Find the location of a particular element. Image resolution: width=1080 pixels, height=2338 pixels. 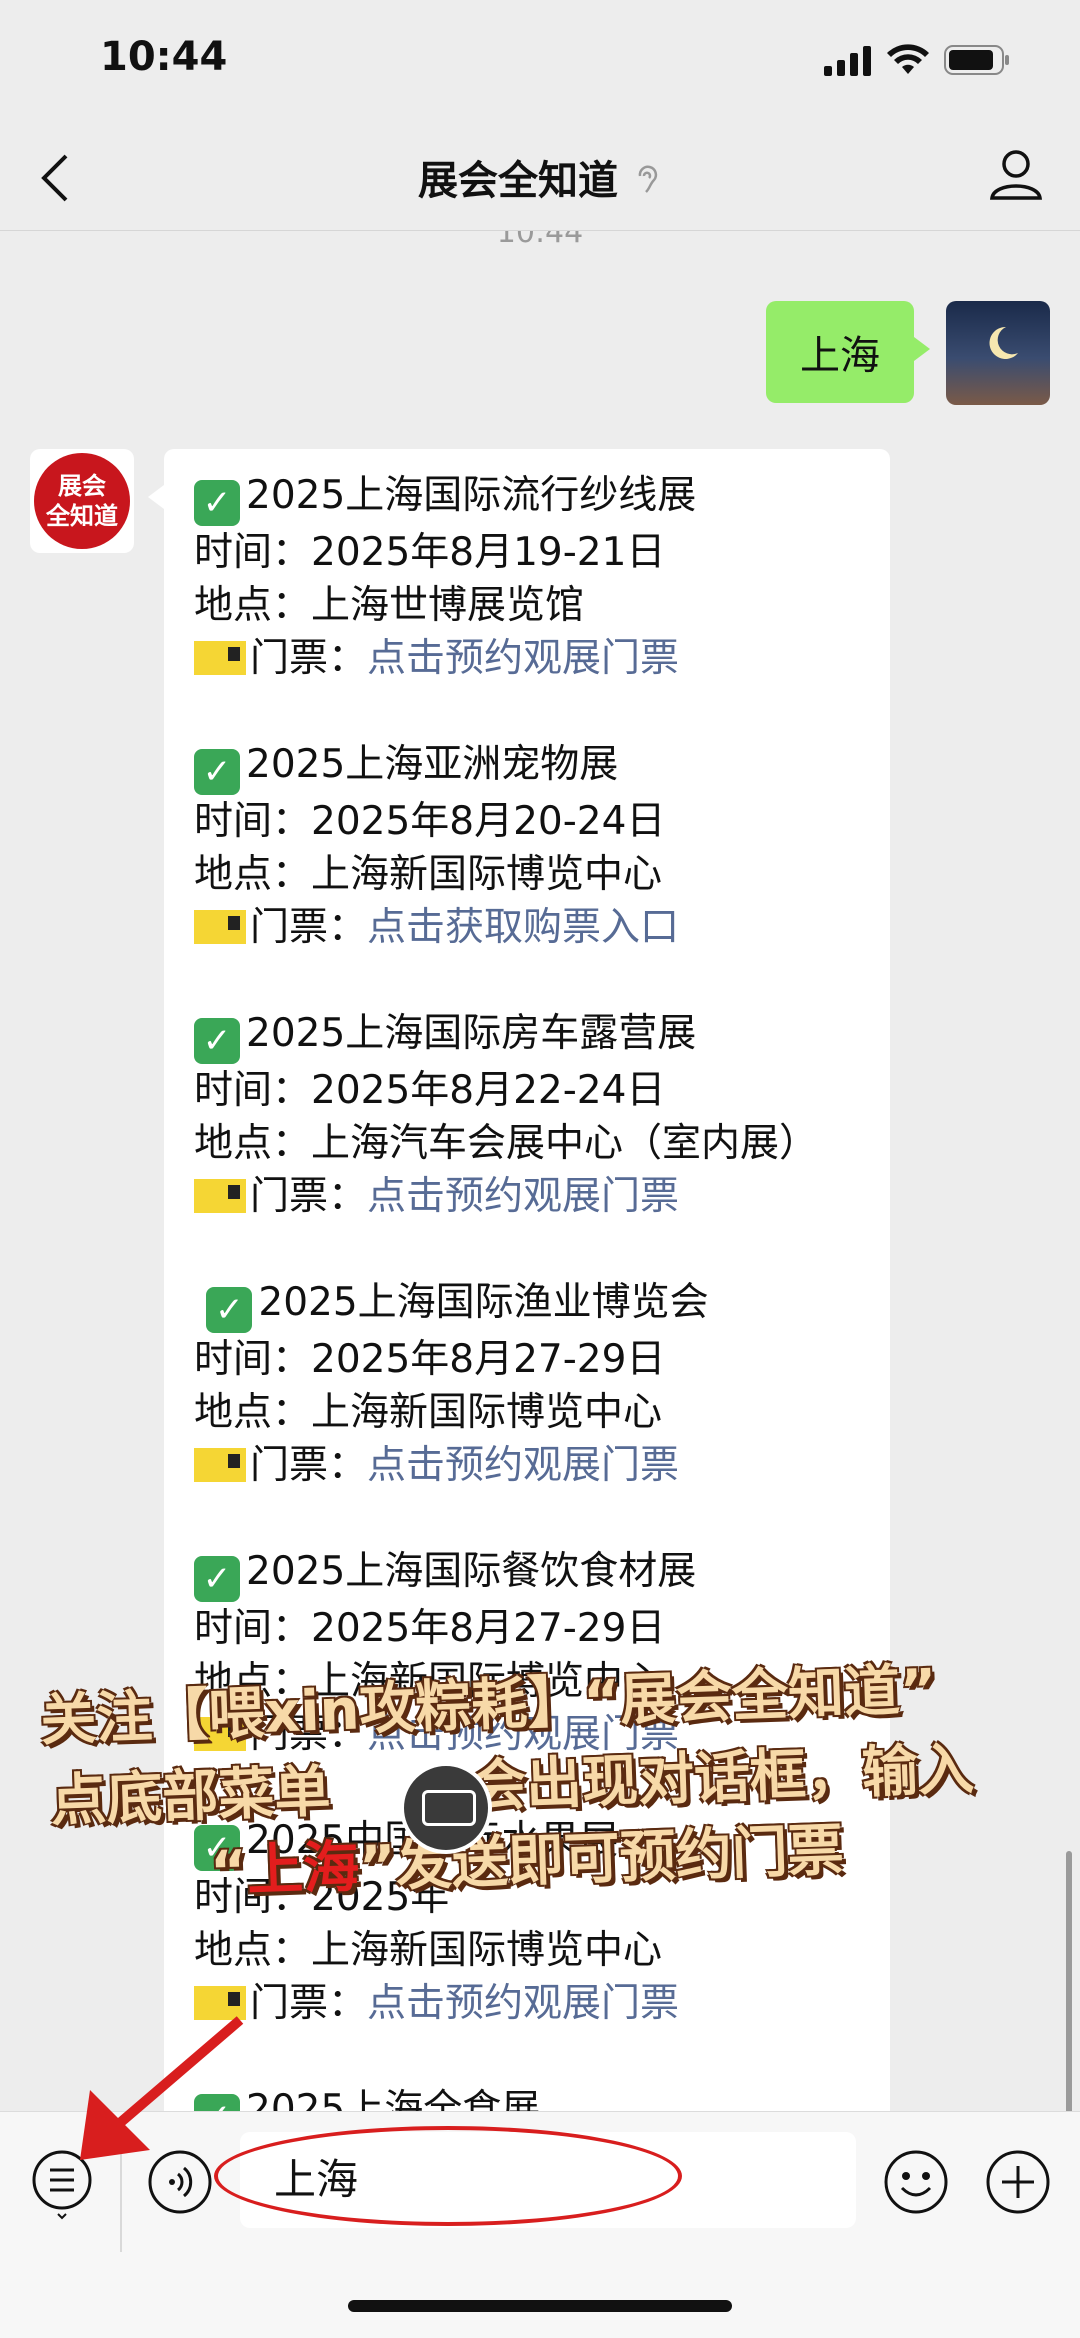

keyboard-icon is located at coordinates (446, 1808).